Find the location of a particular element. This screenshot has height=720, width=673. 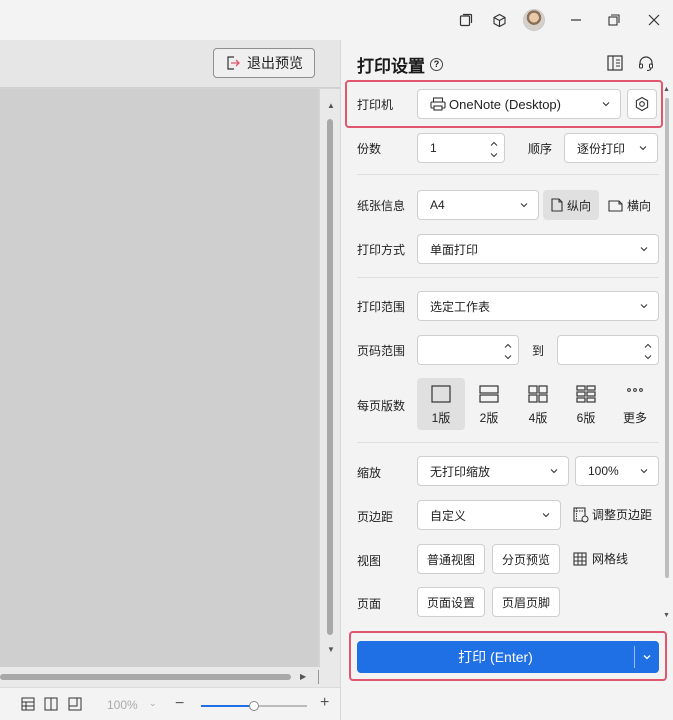

scale-select: 无打印缩放 is located at coordinates (493, 471).